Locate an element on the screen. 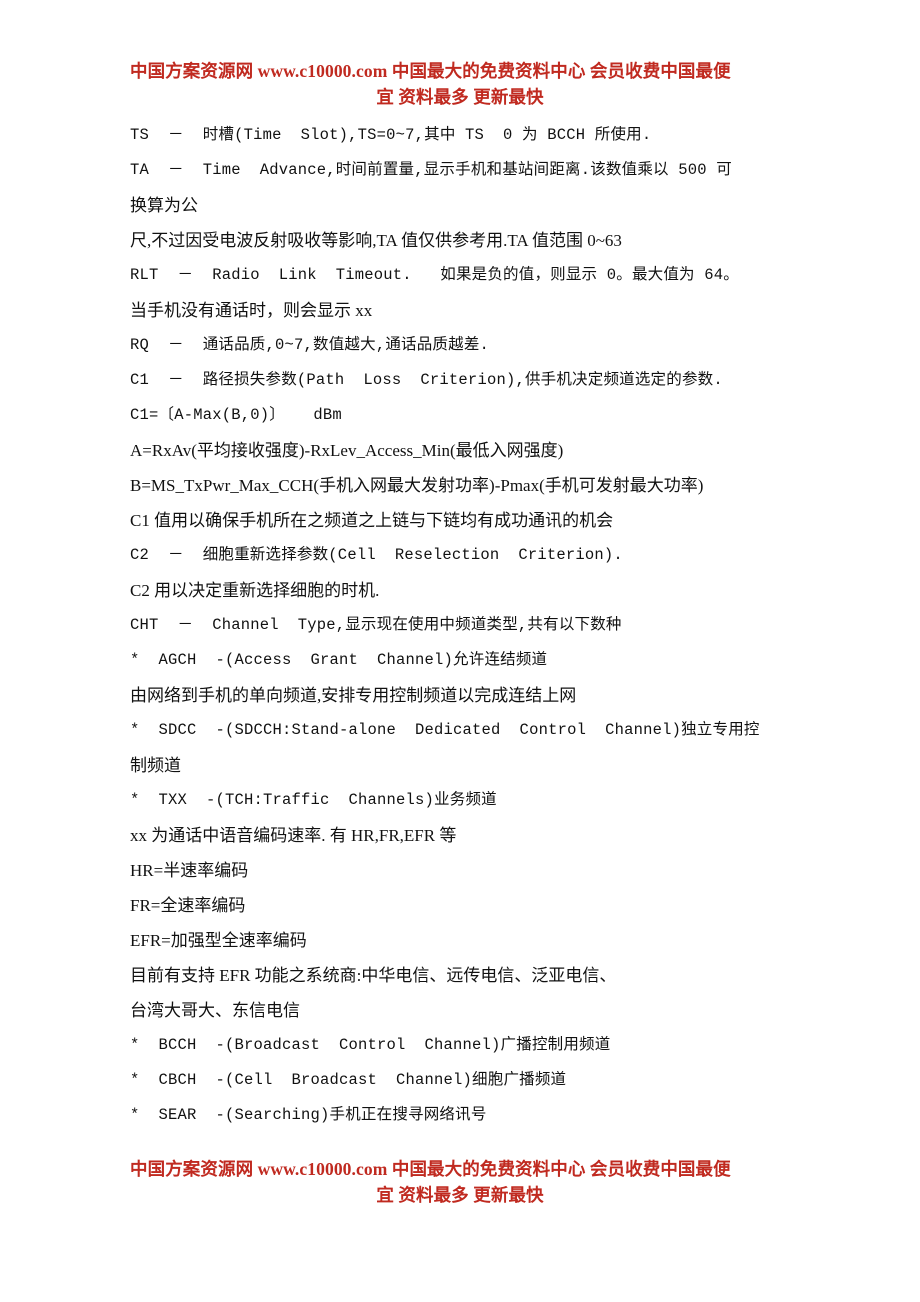 The height and width of the screenshot is (1302, 920). document-line-ta-cont: 换算为公 is located at coordinates (164, 205).